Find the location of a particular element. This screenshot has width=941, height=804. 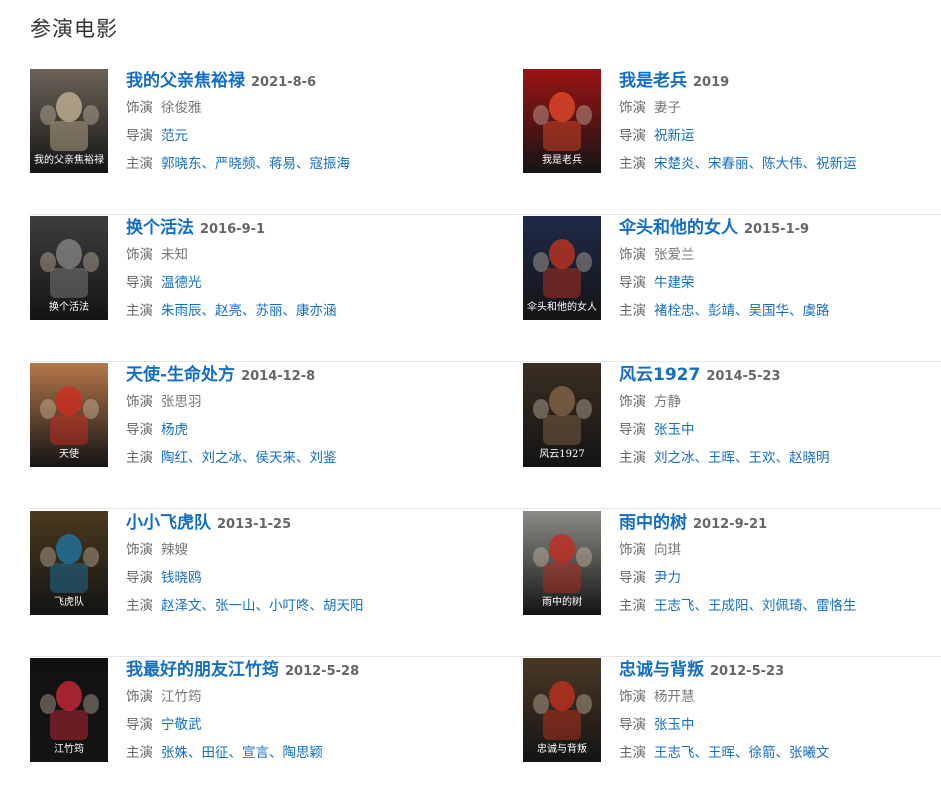

director-link: 祝新运 is located at coordinates (674, 136).